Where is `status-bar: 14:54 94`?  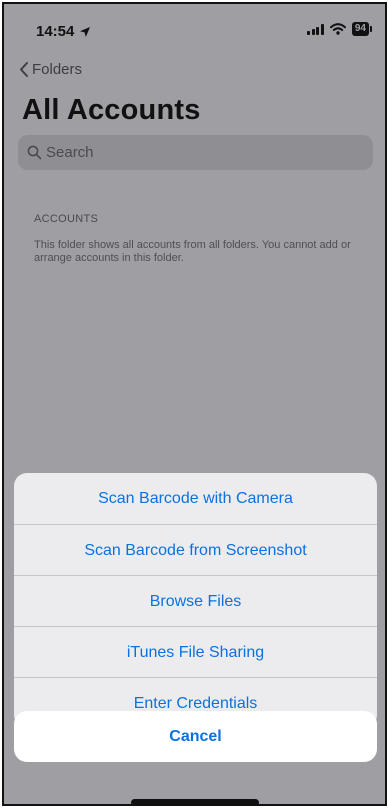 status-bar: 14:54 94 is located at coordinates (194, 29).